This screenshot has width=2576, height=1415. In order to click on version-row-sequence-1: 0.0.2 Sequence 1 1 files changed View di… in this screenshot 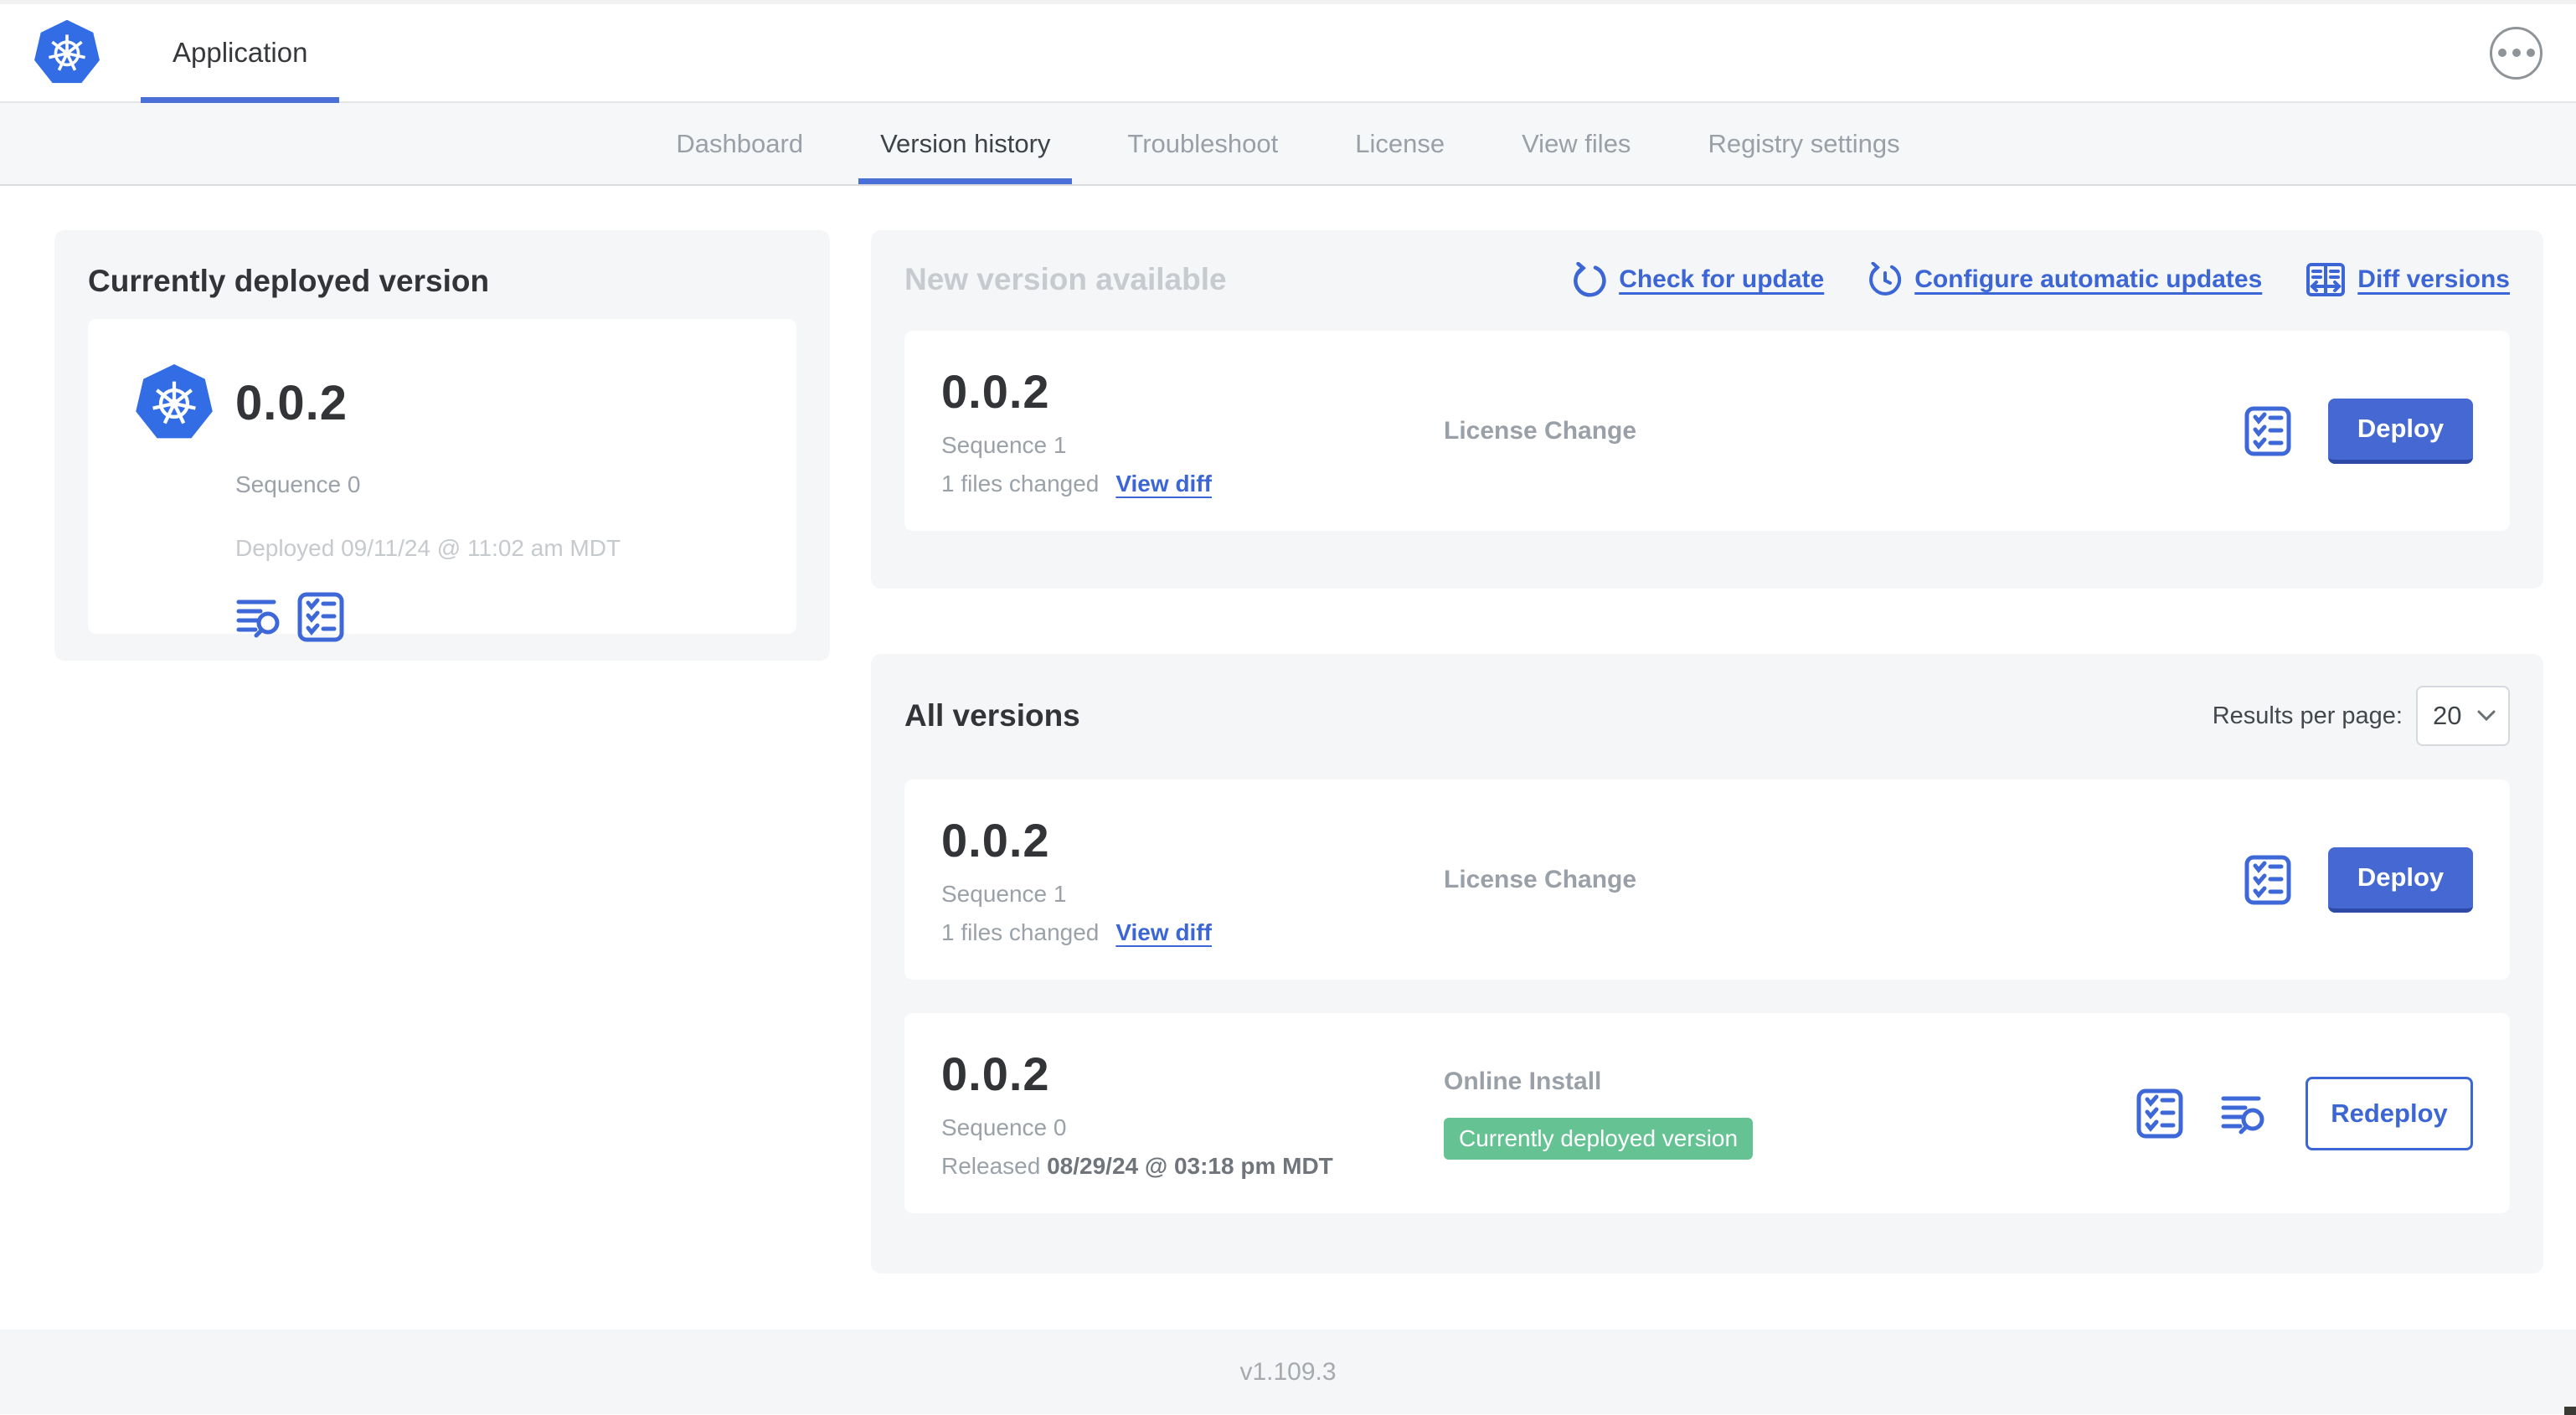, I will do `click(1707, 880)`.